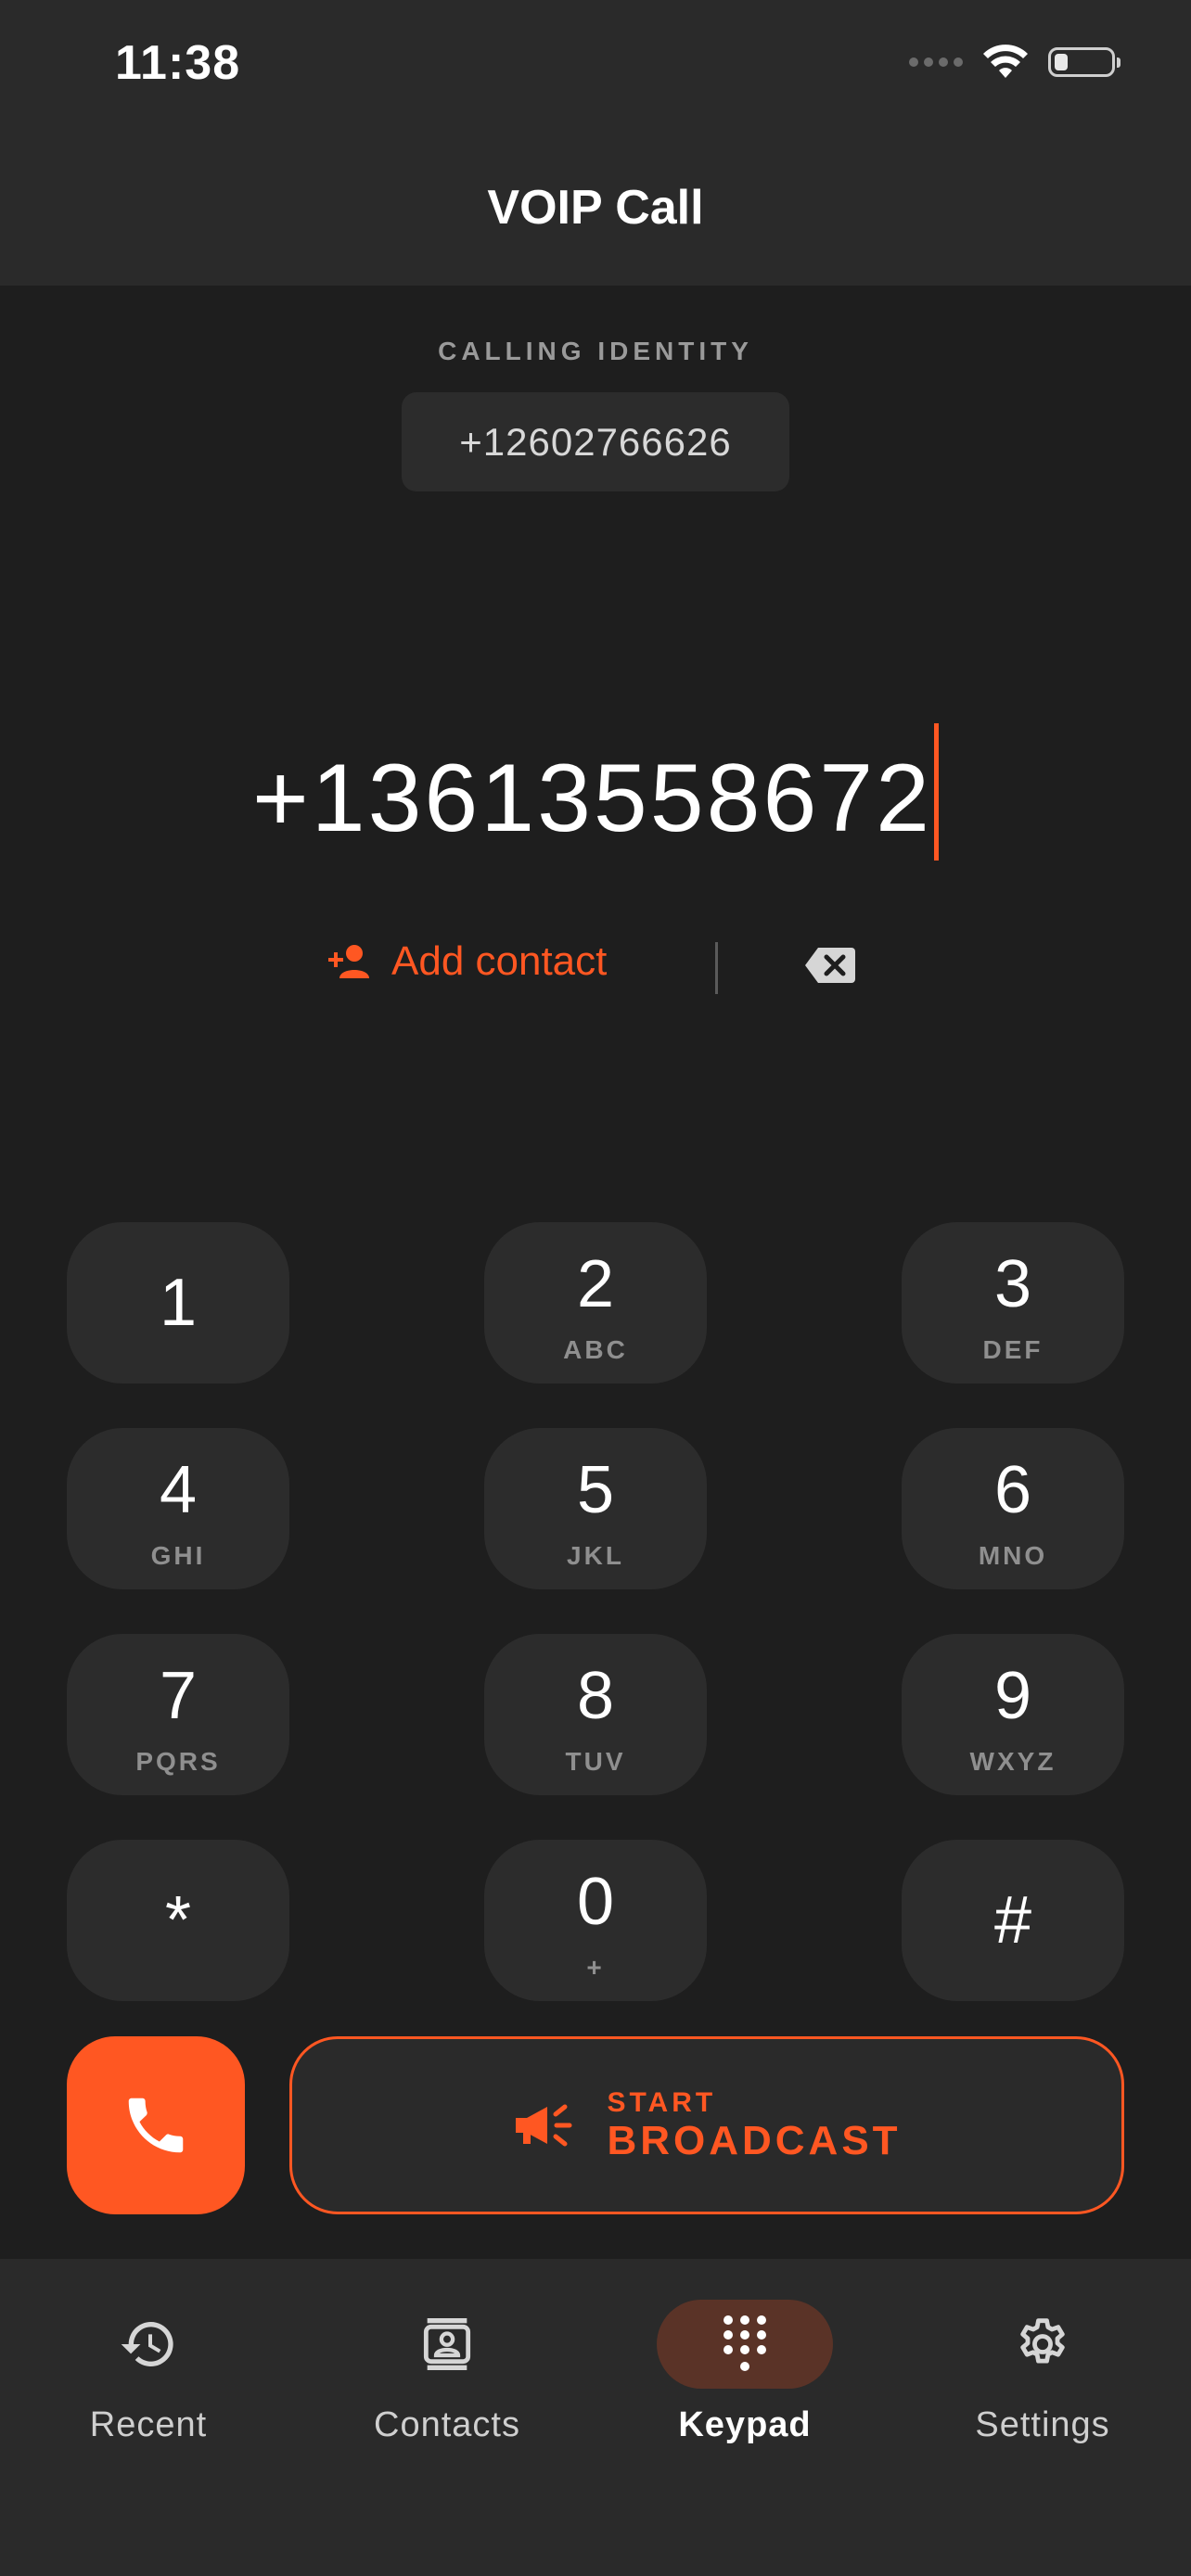 The height and width of the screenshot is (2576, 1191). I want to click on key-hash: #, so click(1013, 1920).